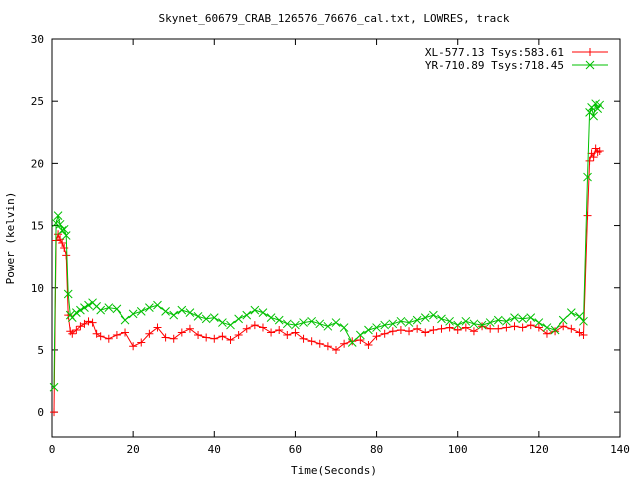 The image size is (640, 480). I want to click on x-tick-label: 60, so click(295, 449).